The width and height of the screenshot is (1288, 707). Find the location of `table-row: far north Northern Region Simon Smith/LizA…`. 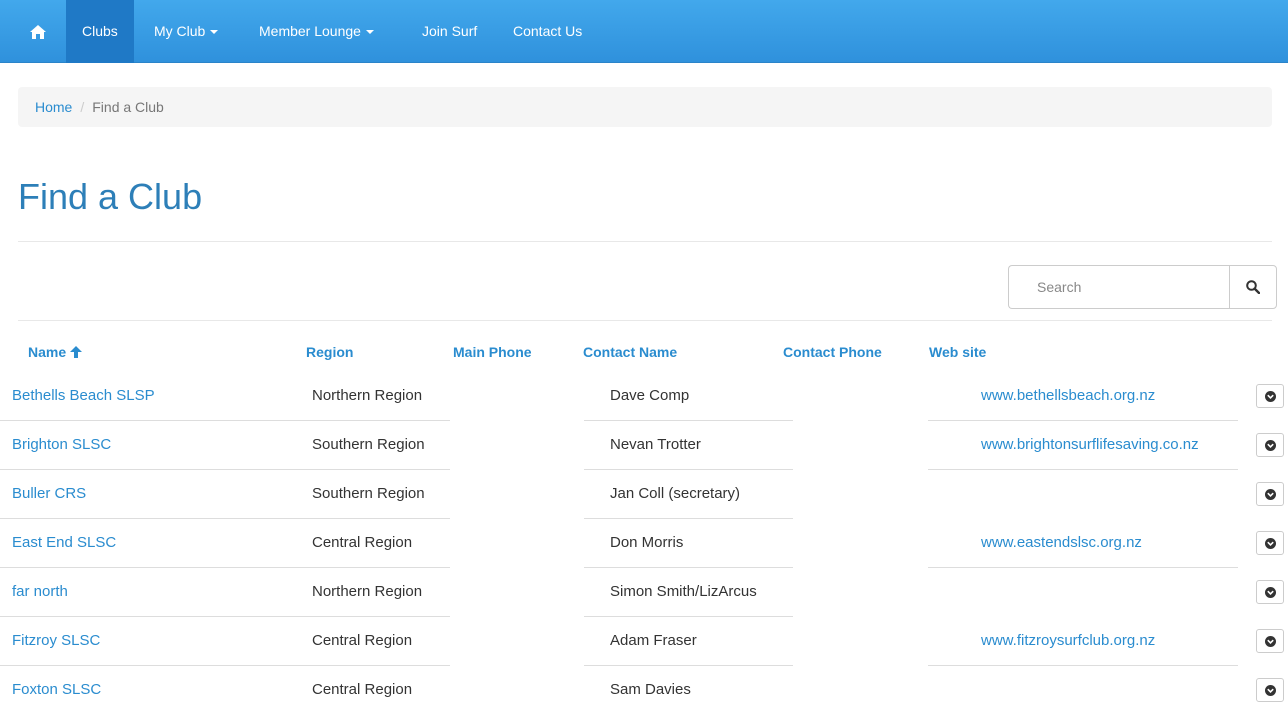

table-row: far north Northern Region Simon Smith/LizA… is located at coordinates (644, 592).